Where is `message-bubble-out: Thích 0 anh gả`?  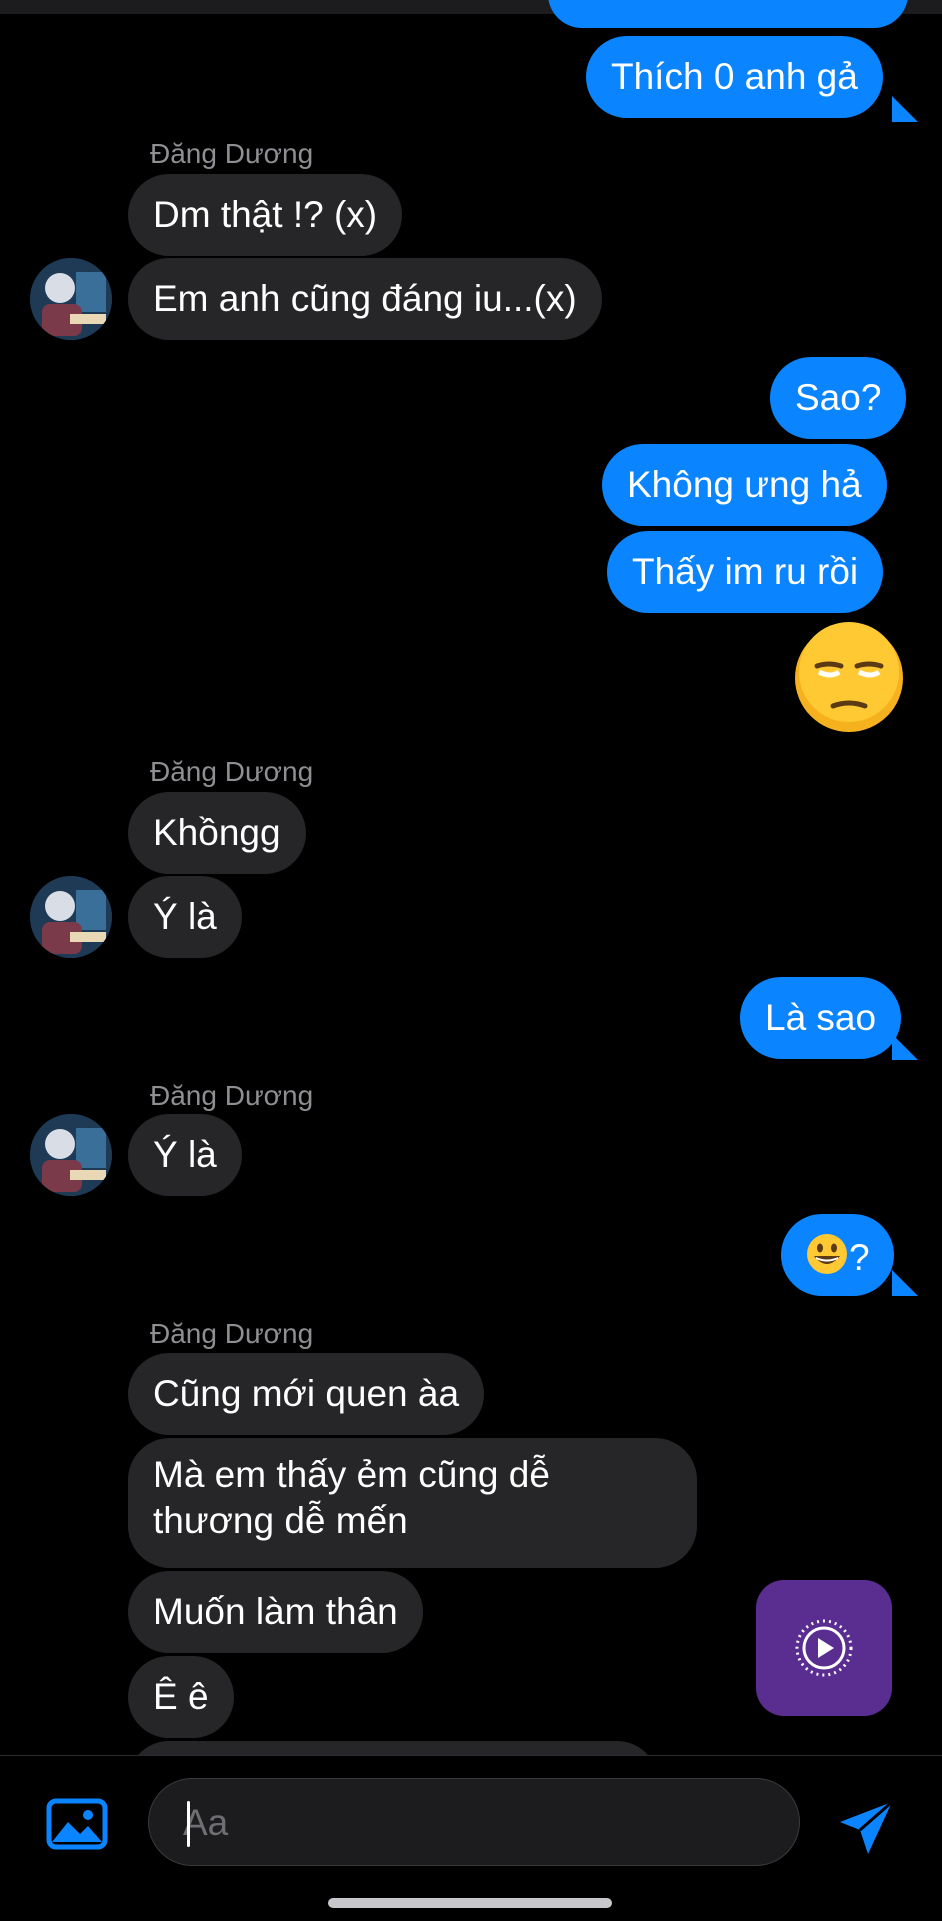
message-bubble-out: Thích 0 anh gả is located at coordinates (734, 77).